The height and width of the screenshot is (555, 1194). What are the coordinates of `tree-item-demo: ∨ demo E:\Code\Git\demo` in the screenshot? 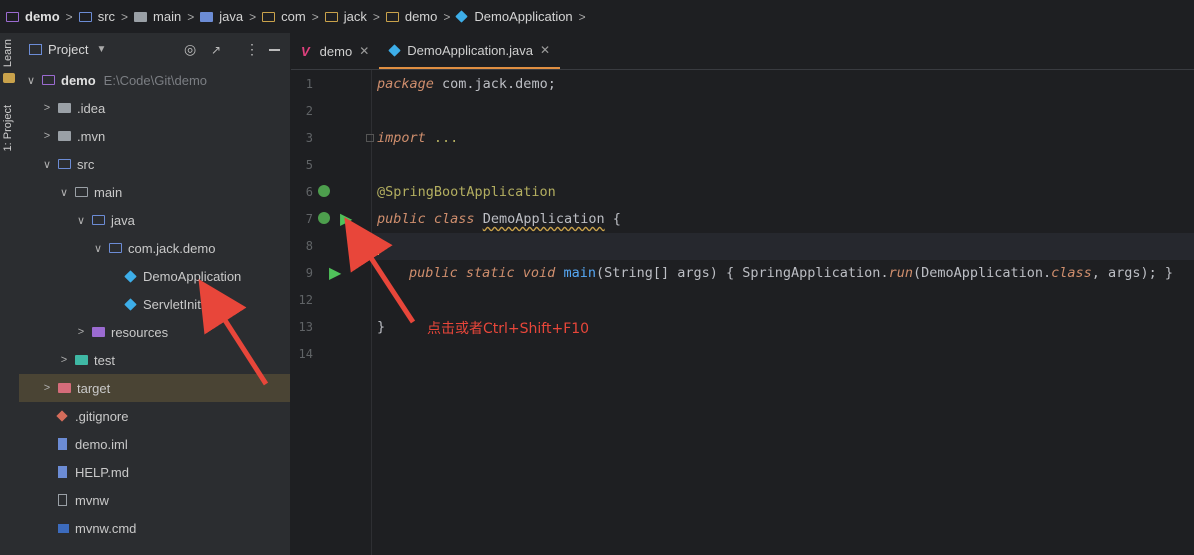 It's located at (154, 80).